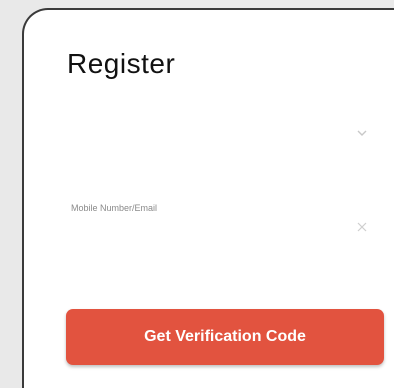  Describe the element at coordinates (219, 138) in the screenshot. I see `region-select` at that location.